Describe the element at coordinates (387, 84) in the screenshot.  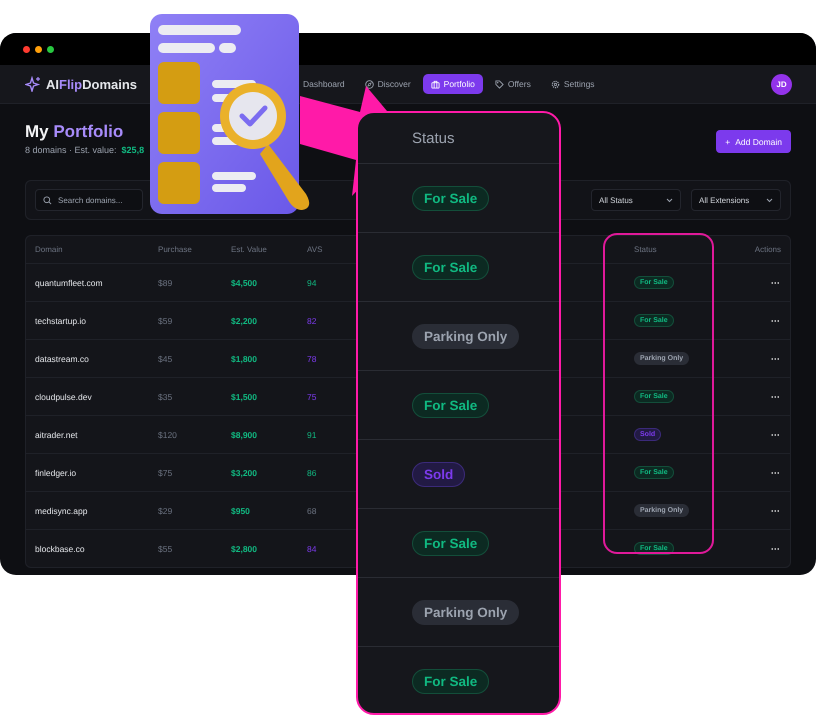
I see `nav-tab: Discover` at that location.